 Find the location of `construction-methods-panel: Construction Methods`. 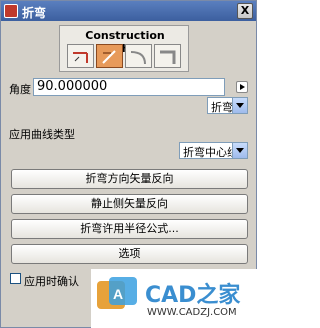

construction-methods-panel: Construction Methods is located at coordinates (124, 48).